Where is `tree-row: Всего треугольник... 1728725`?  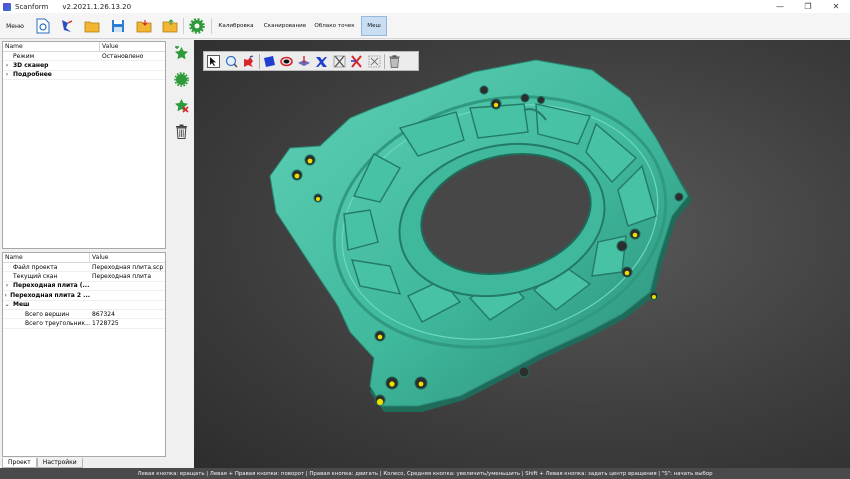
tree-row: Всего треугольник... 1728725 is located at coordinates (84, 324).